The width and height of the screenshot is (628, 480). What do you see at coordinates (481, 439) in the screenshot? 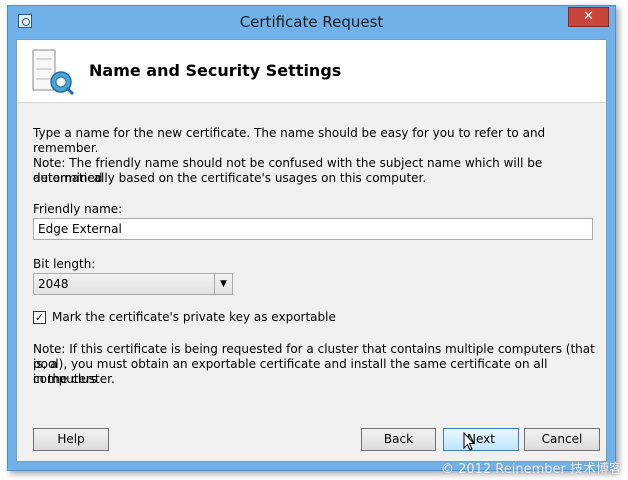
I see `next-button: Next` at bounding box center [481, 439].